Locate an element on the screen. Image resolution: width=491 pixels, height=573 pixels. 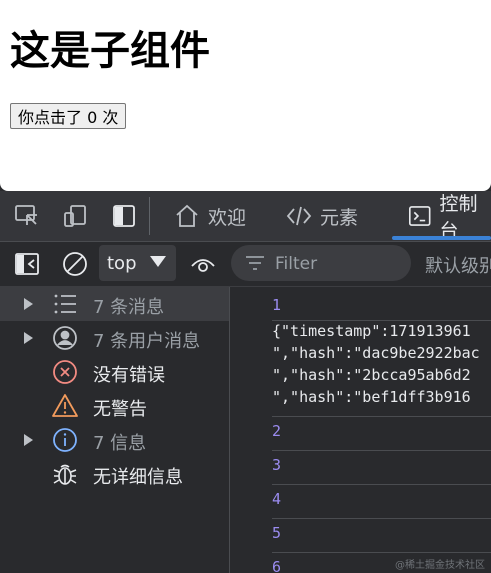
console-row: 3 is located at coordinates (381, 468).